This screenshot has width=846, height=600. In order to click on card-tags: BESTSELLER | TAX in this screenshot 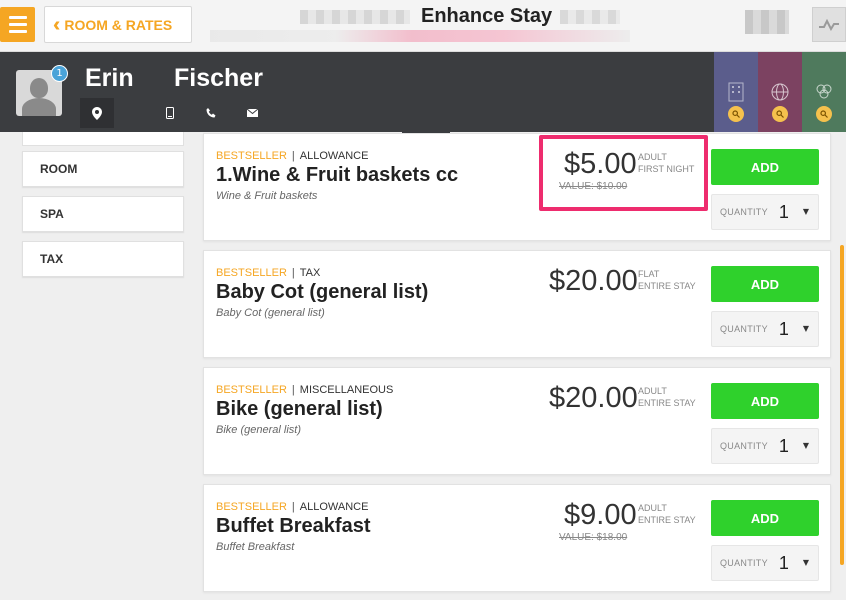, I will do `click(268, 273)`.